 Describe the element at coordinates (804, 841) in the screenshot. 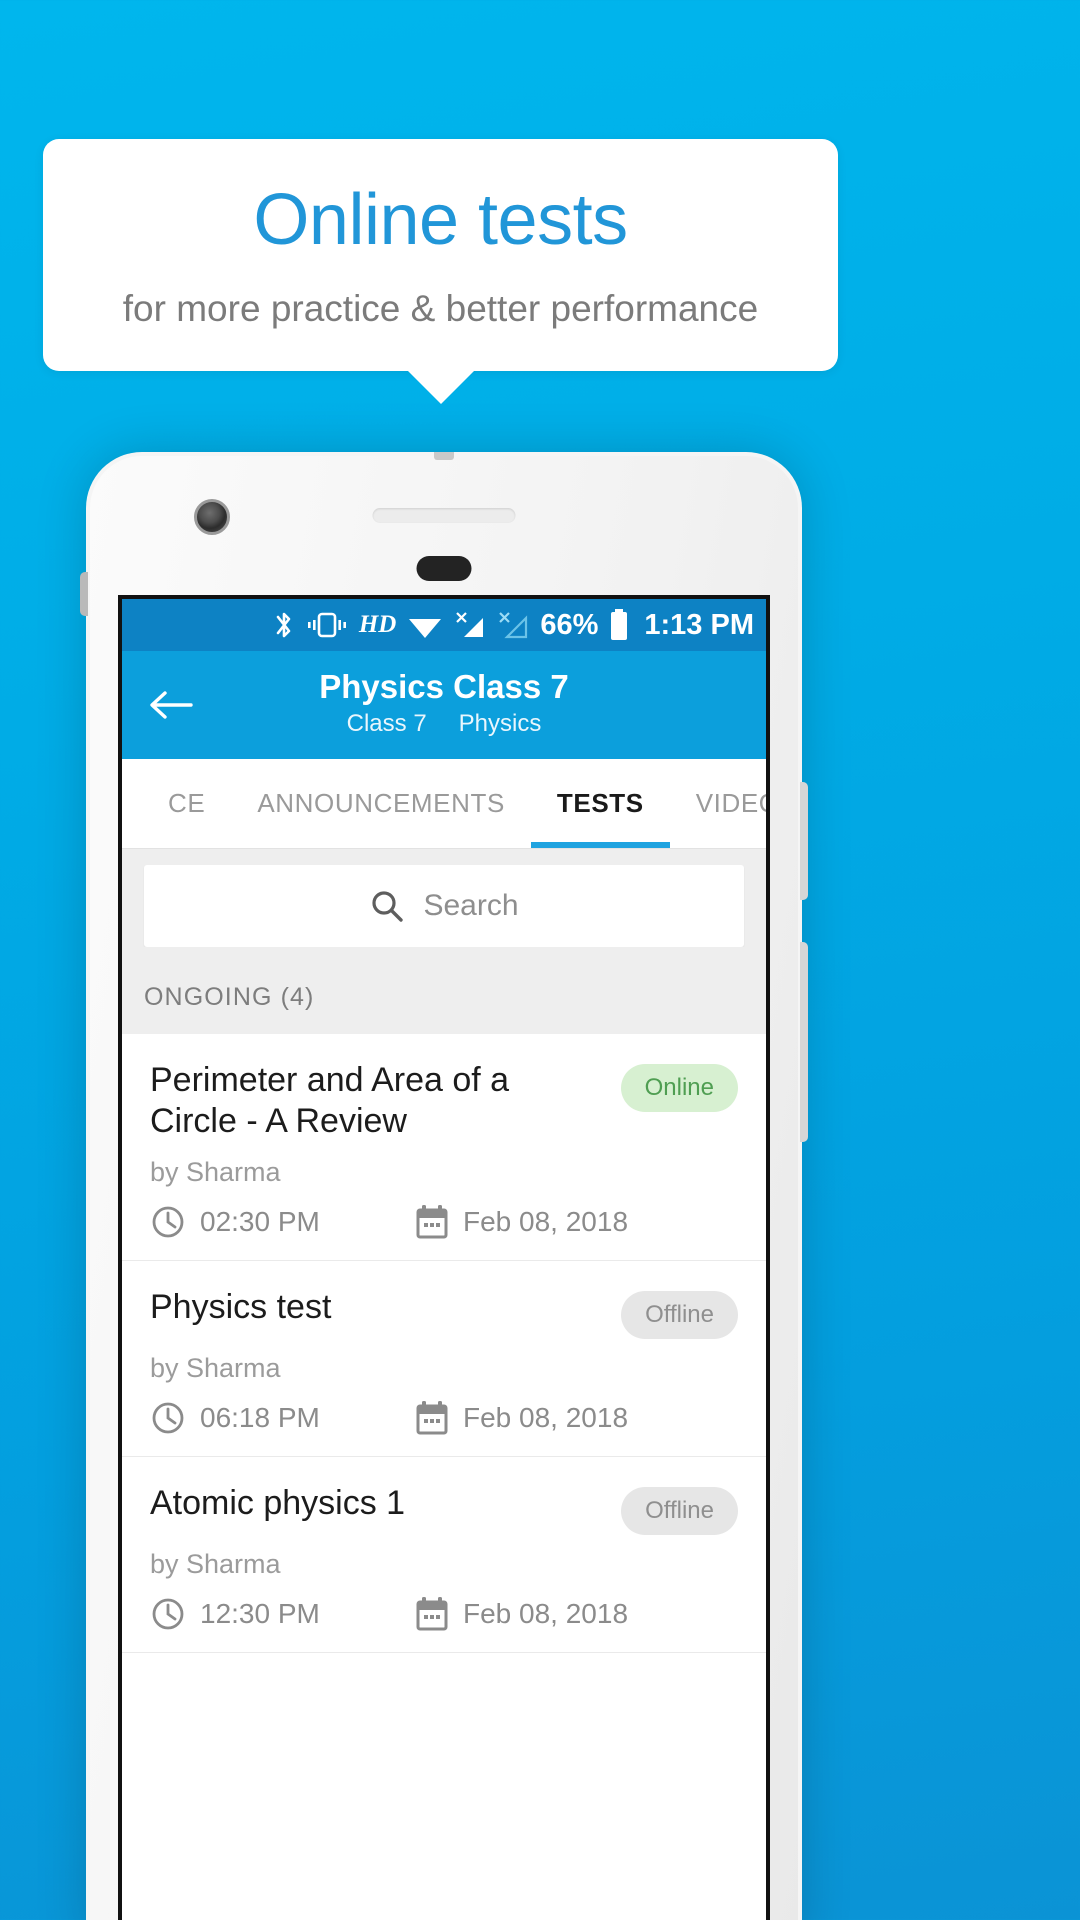

I see `power-button` at that location.